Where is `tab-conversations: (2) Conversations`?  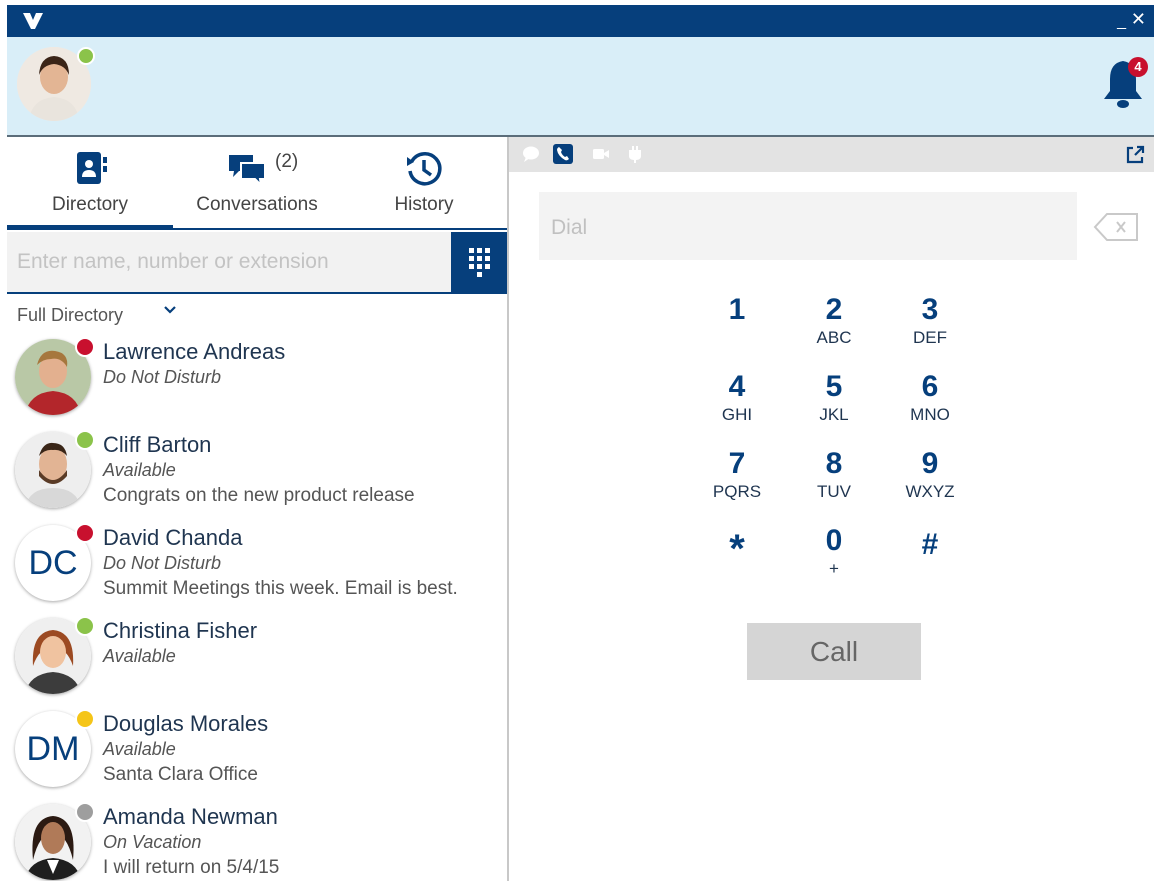 tab-conversations: (2) Conversations is located at coordinates (257, 181).